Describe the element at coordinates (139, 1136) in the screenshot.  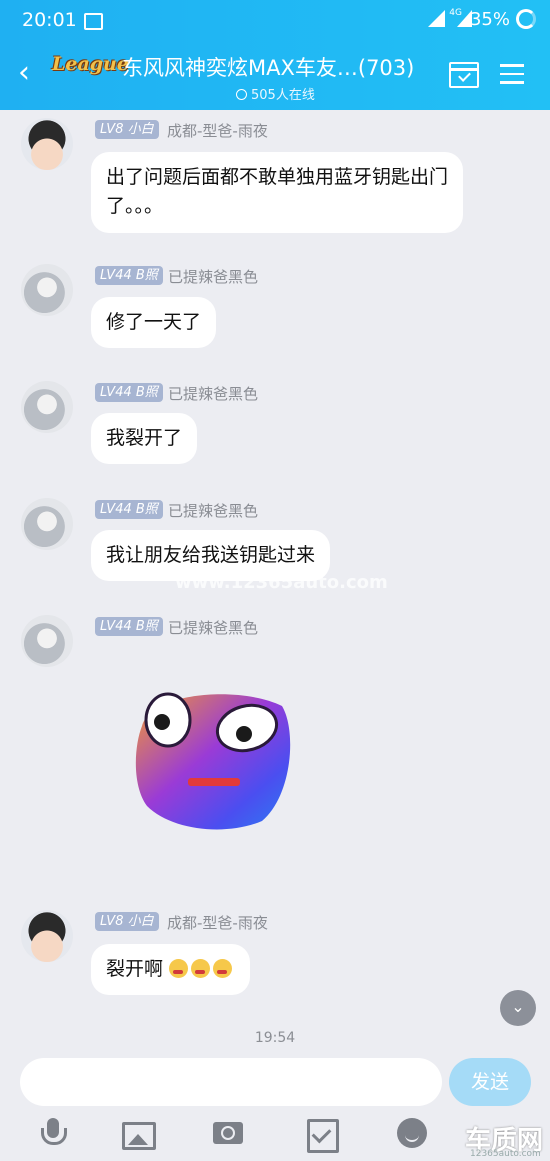
I see `image-icon` at that location.